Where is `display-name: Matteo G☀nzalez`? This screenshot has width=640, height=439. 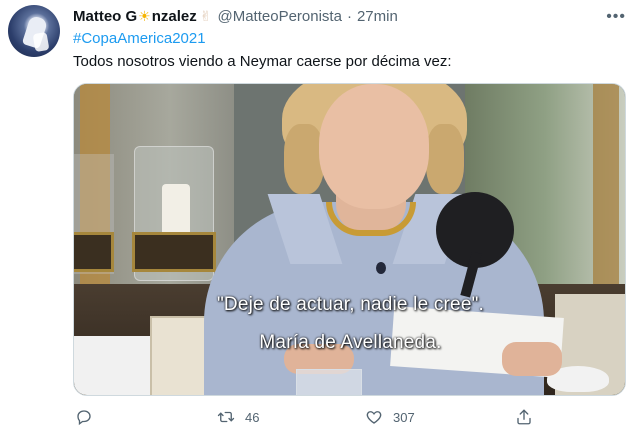 display-name: Matteo G☀nzalez is located at coordinates (135, 16).